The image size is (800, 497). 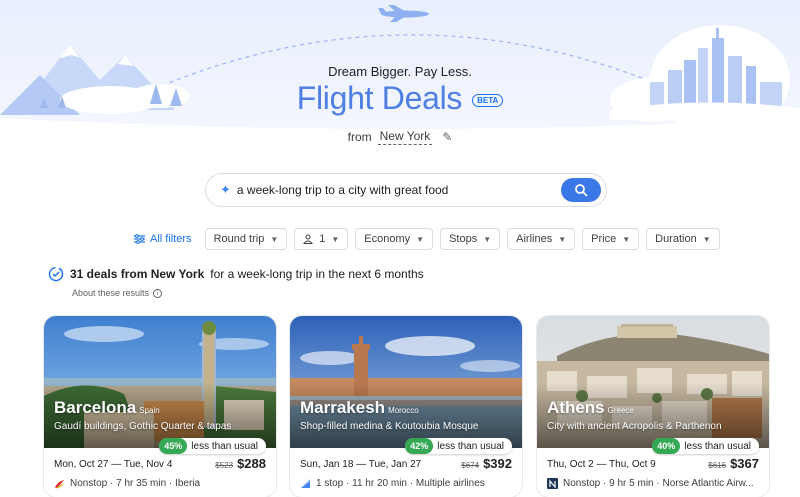 I want to click on trip-type-dropdown: Round trip ▼, so click(x=246, y=239).